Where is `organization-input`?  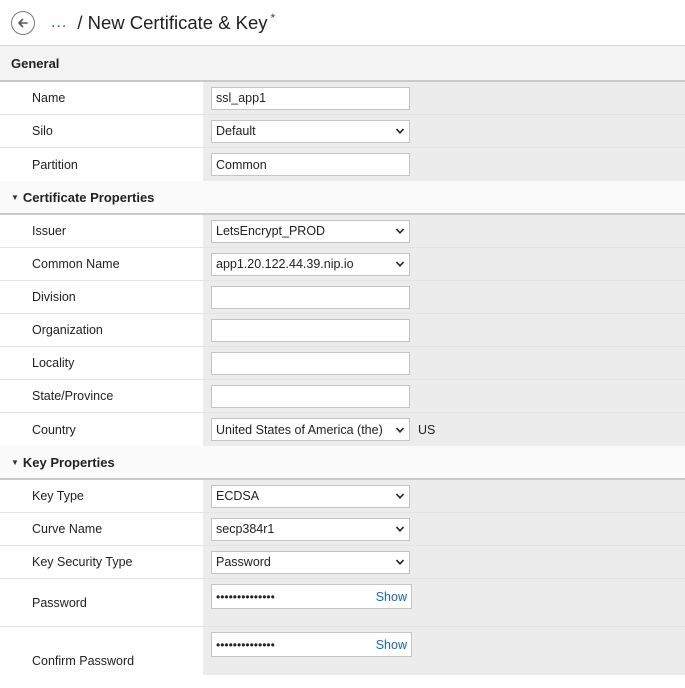 organization-input is located at coordinates (310, 330).